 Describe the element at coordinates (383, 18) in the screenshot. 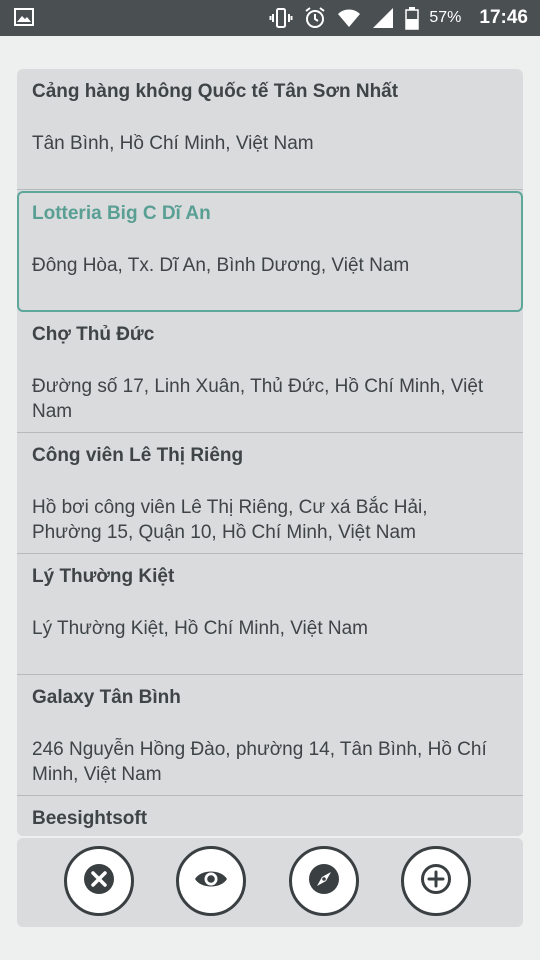

I see `signal-icon` at that location.